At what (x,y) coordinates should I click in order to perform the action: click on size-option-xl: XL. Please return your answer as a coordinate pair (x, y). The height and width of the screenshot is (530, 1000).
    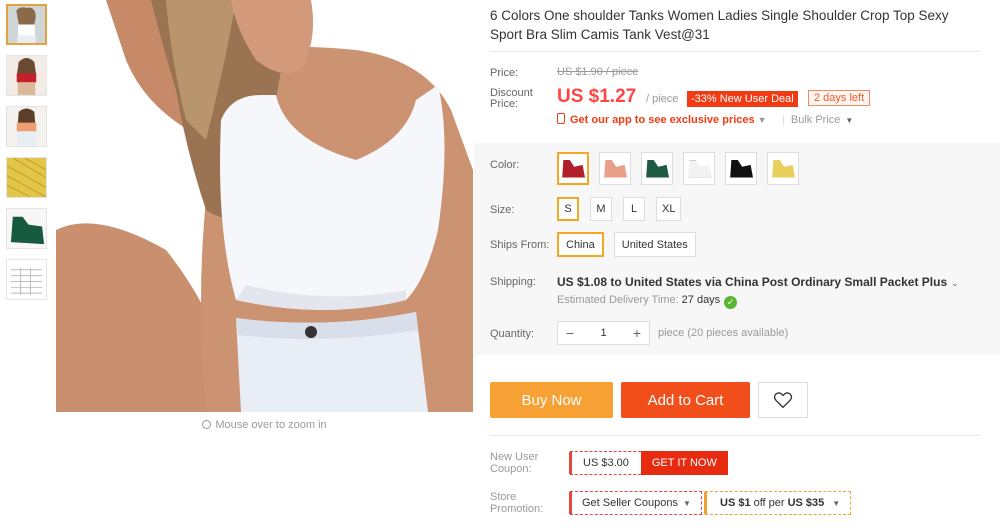
    Looking at the image, I should click on (669, 209).